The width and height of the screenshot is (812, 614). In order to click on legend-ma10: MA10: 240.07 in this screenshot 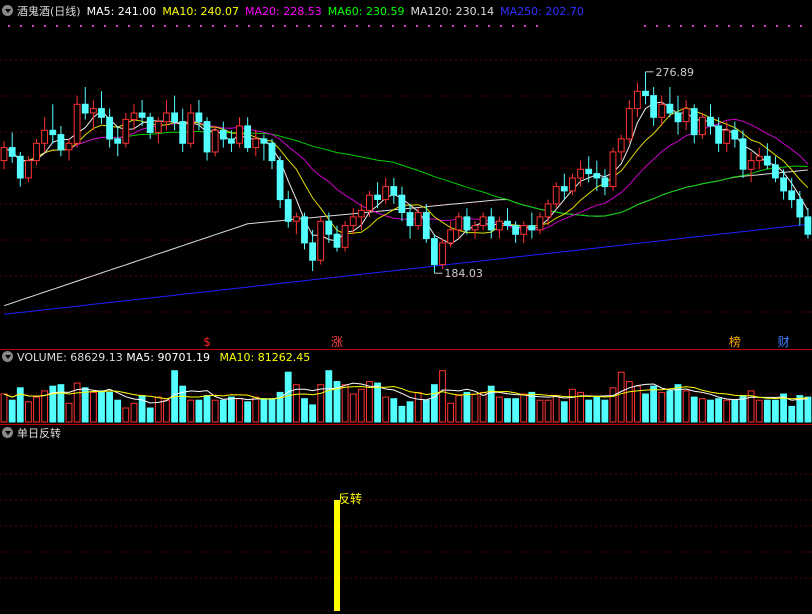, I will do `click(201, 11)`.